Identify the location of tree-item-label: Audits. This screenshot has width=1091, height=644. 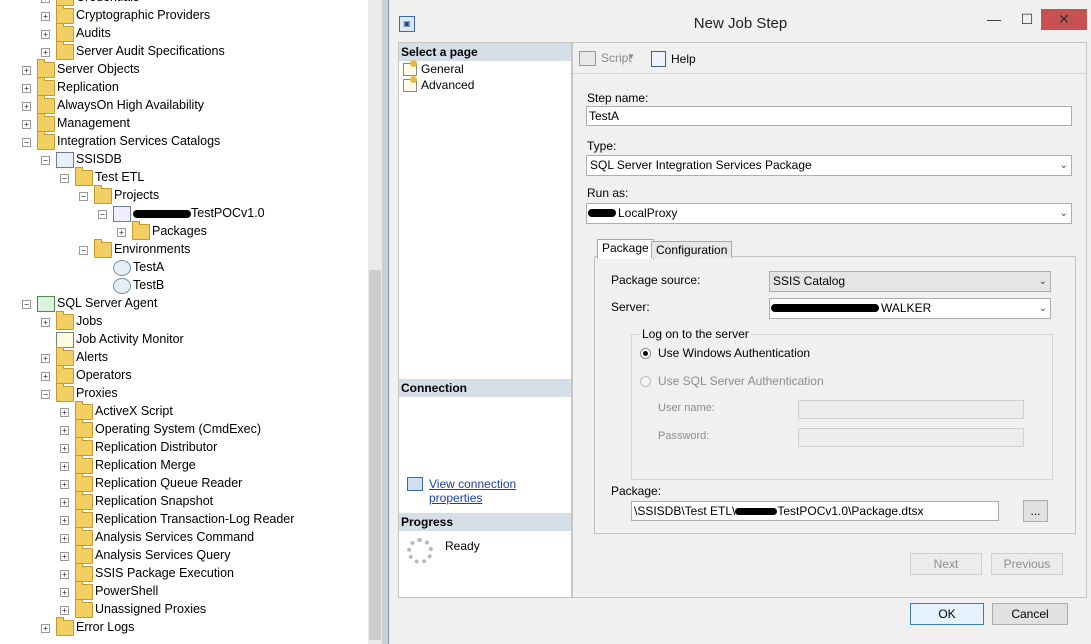
(93, 33).